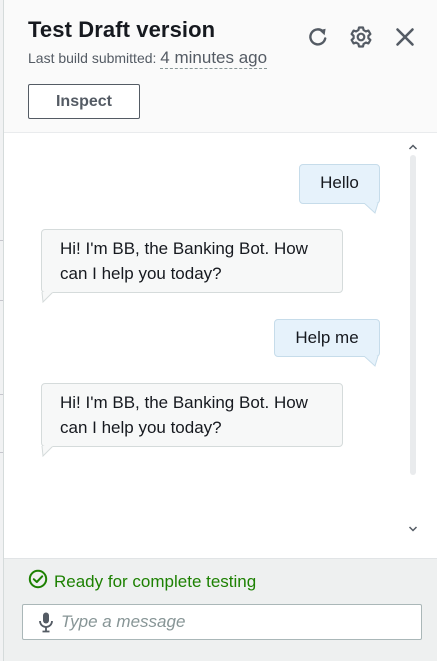 This screenshot has width=437, height=661. I want to click on status-text: Ready for complete testing, so click(155, 581).